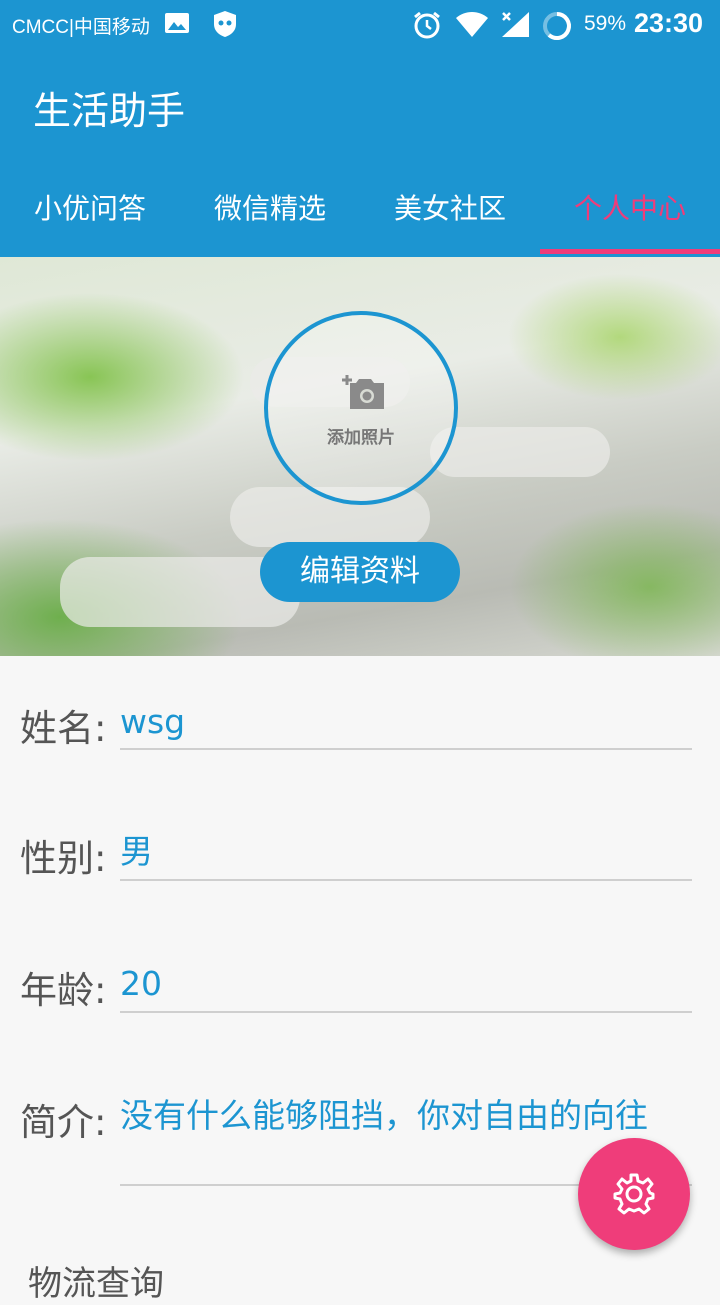 The height and width of the screenshot is (1305, 720). I want to click on bio-label: 简介:, so click(63, 1122).